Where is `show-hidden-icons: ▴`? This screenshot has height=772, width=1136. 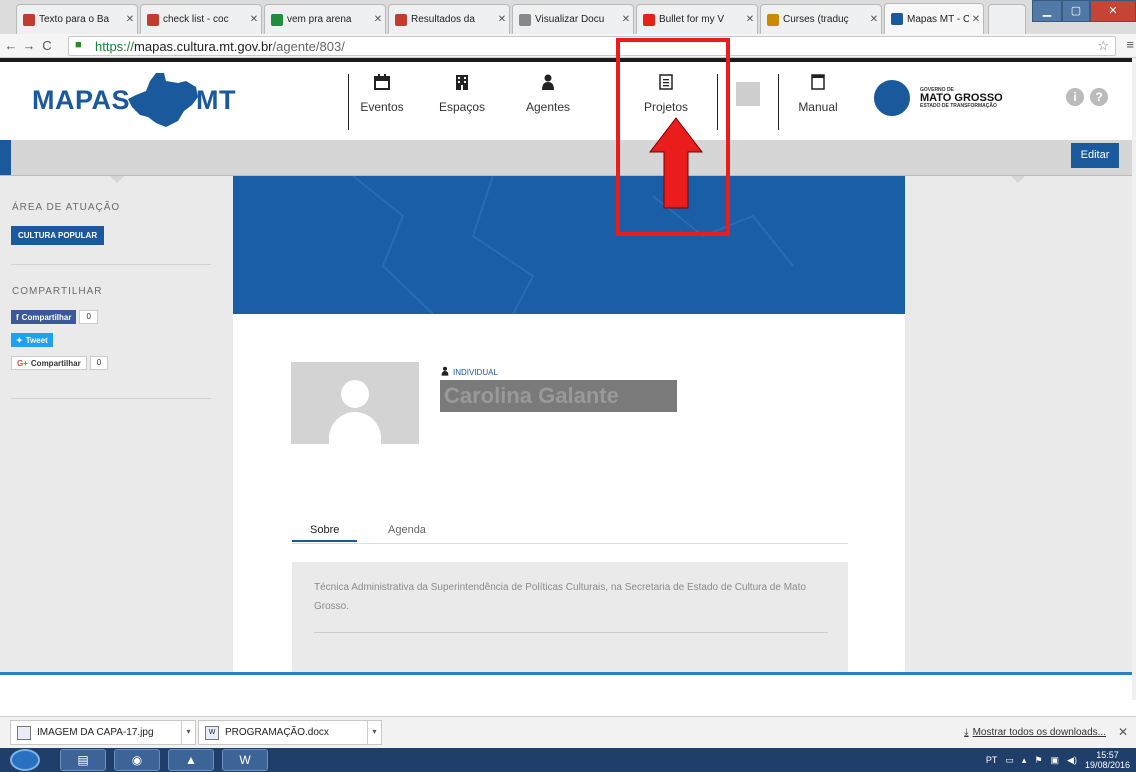
show-hidden-icons: ▴ is located at coordinates (1024, 760).